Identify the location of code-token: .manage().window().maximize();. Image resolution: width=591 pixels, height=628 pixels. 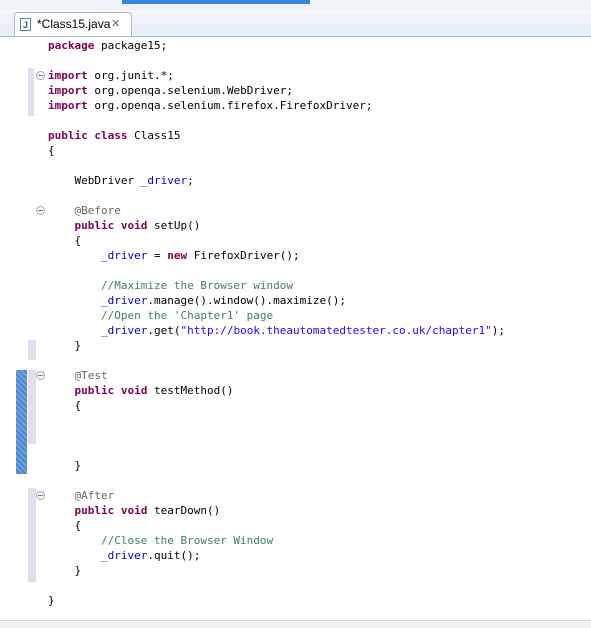
(247, 300).